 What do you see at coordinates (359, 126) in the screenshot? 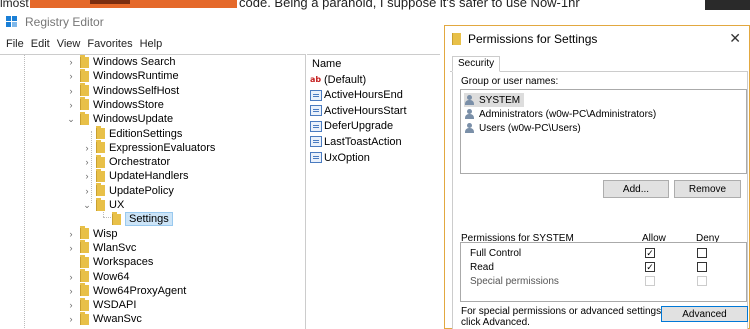
I see `value-name: DeferUpgrade` at bounding box center [359, 126].